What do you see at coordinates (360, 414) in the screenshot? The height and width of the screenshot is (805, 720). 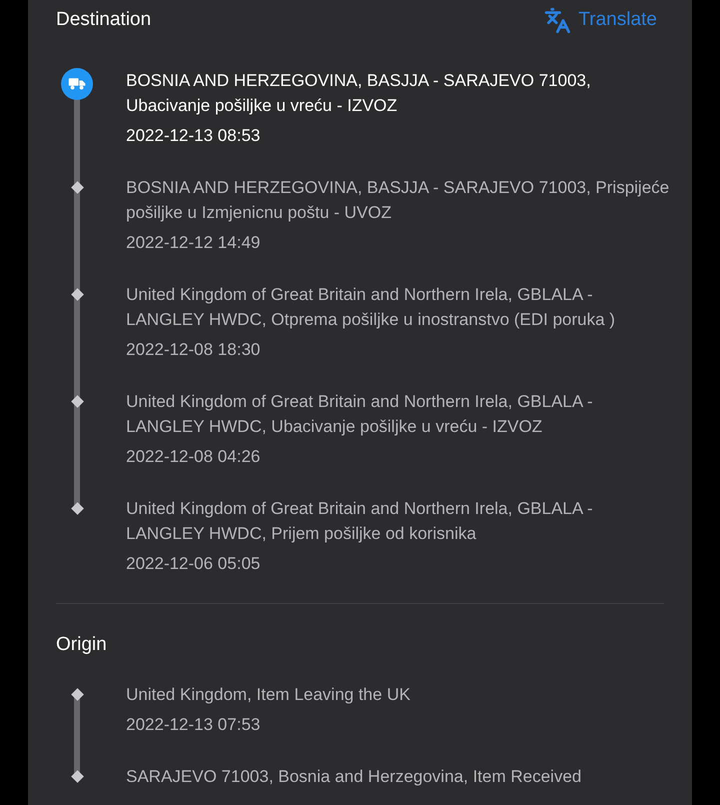 I see `event-description: United Kingdom of Great Britain and Northern Irela, GBLALA - LANGLEY HWDC, Ubacivanje pošiljke u vreću - IZVOZ` at bounding box center [360, 414].